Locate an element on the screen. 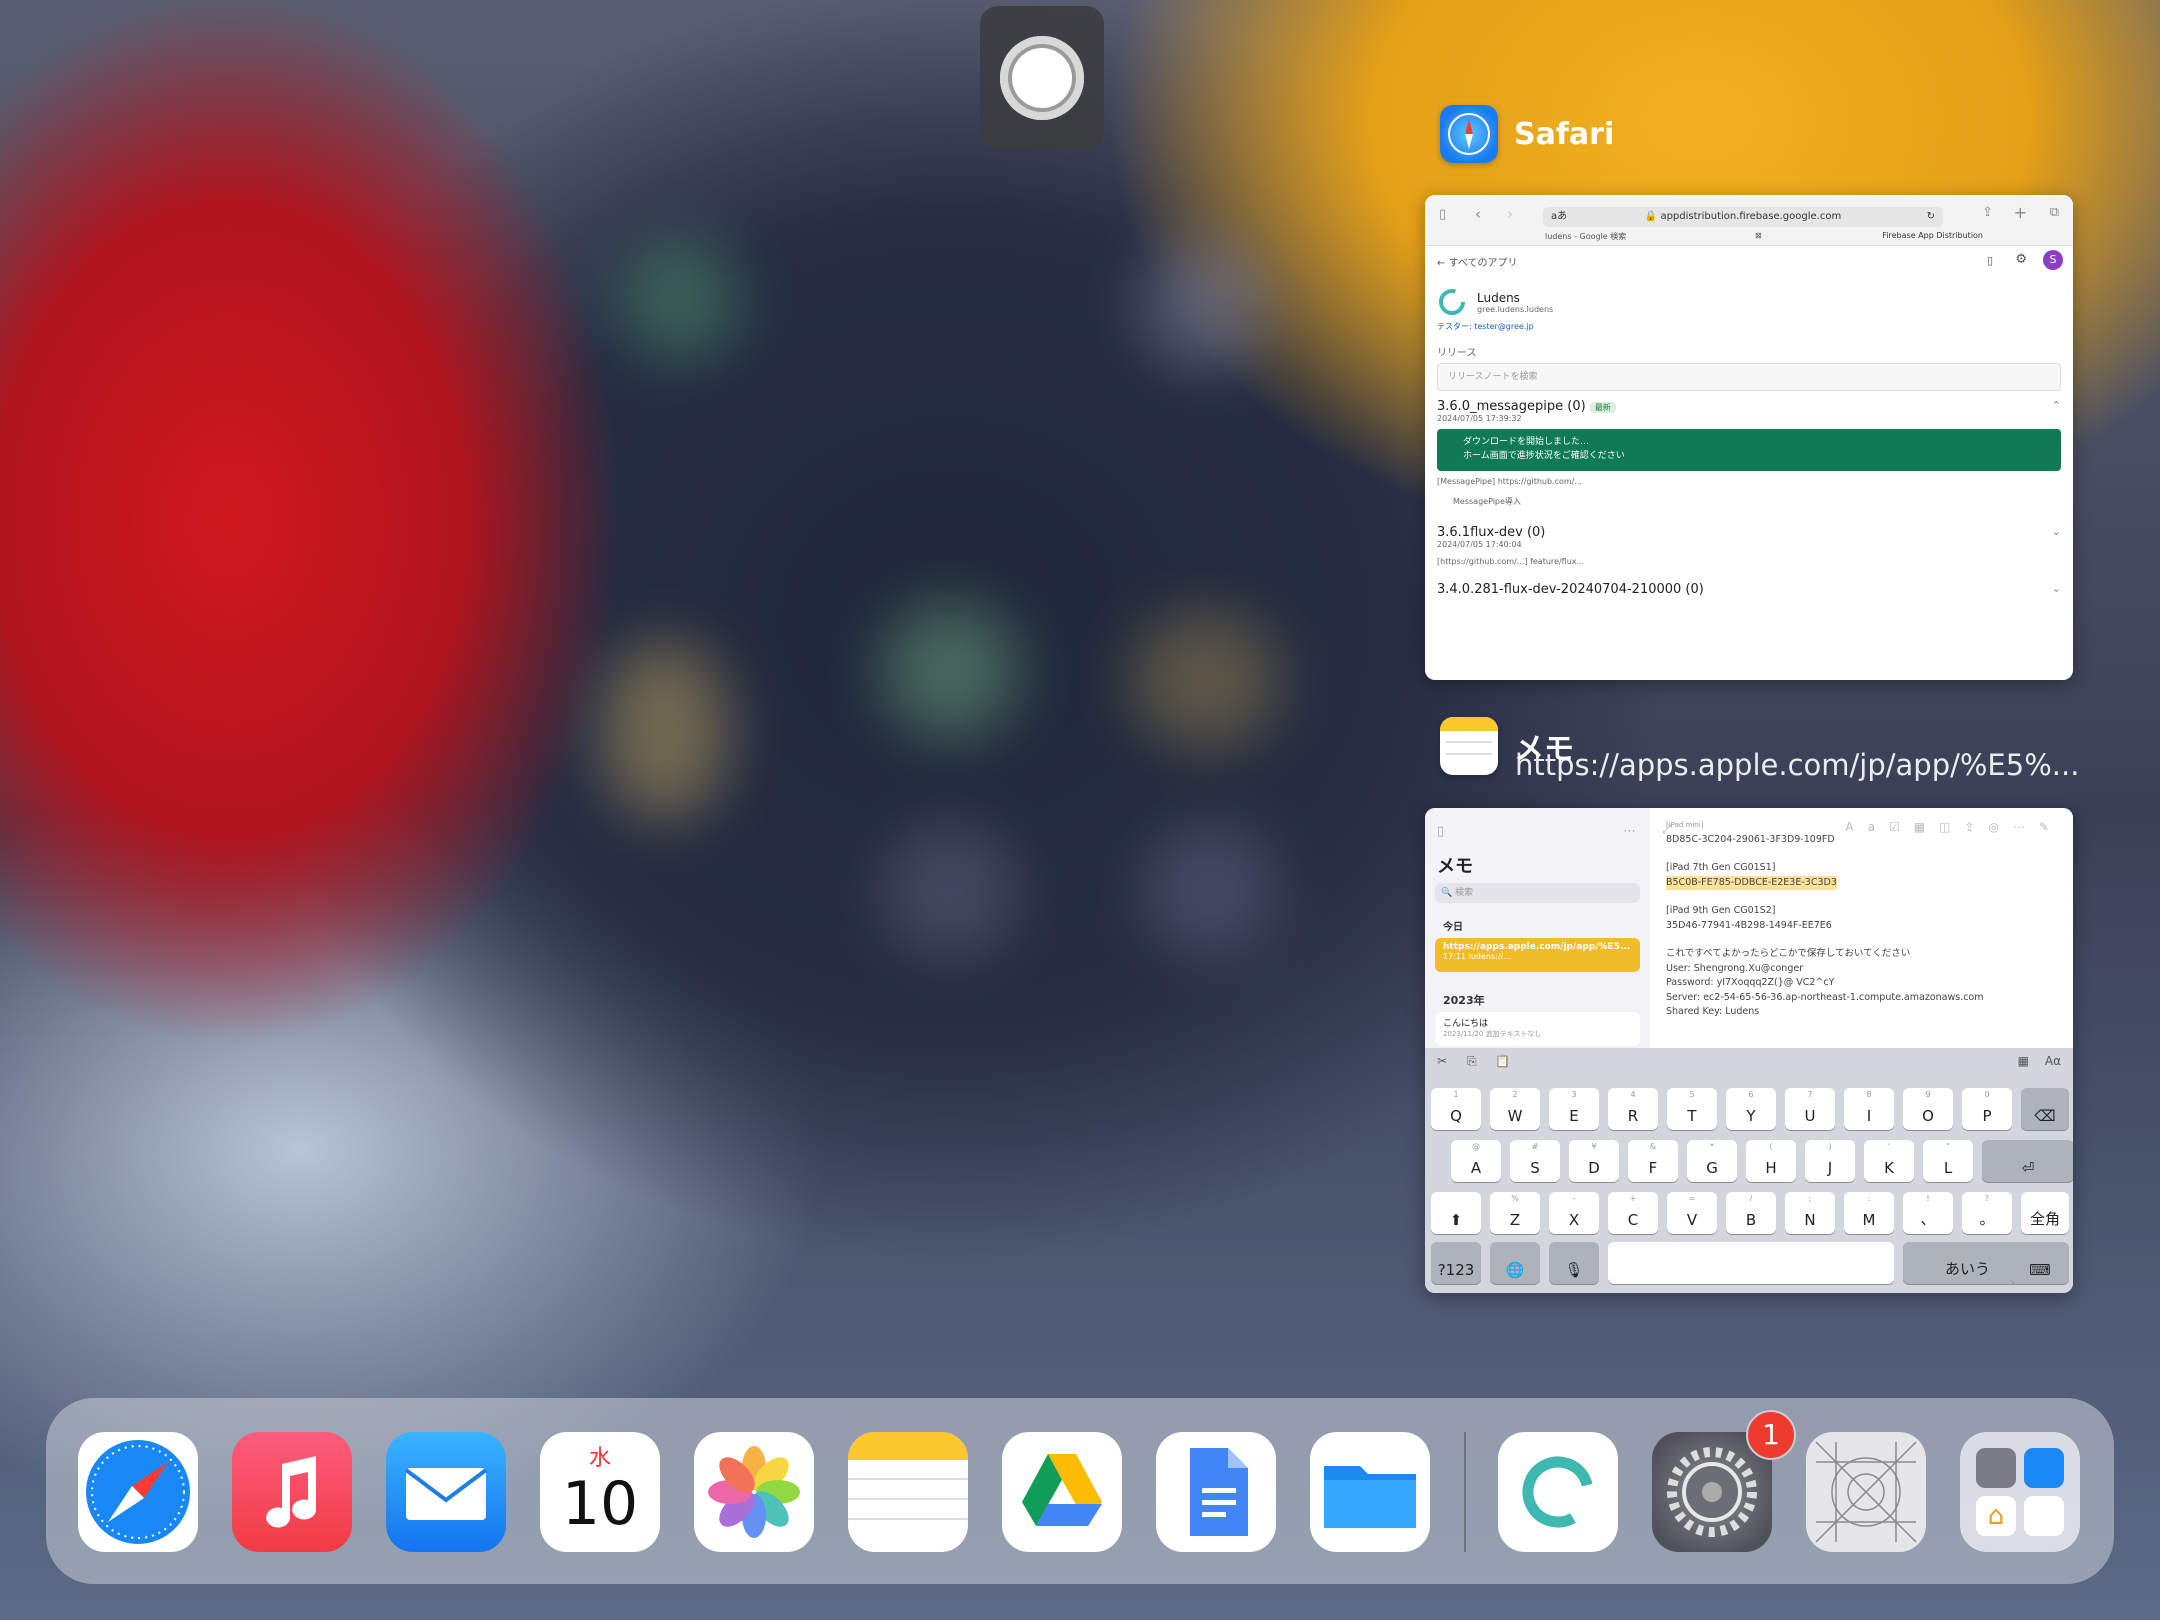 This screenshot has width=2160, height=1620. globe-key: 🌐 is located at coordinates (1515, 1263).